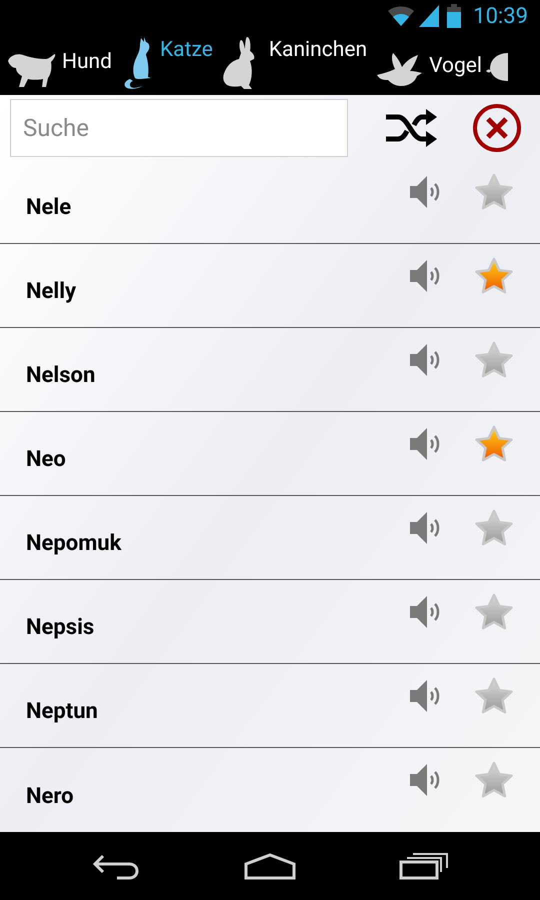 Image resolution: width=540 pixels, height=900 pixels. What do you see at coordinates (61, 628) in the screenshot?
I see `name-label: Nepsis` at bounding box center [61, 628].